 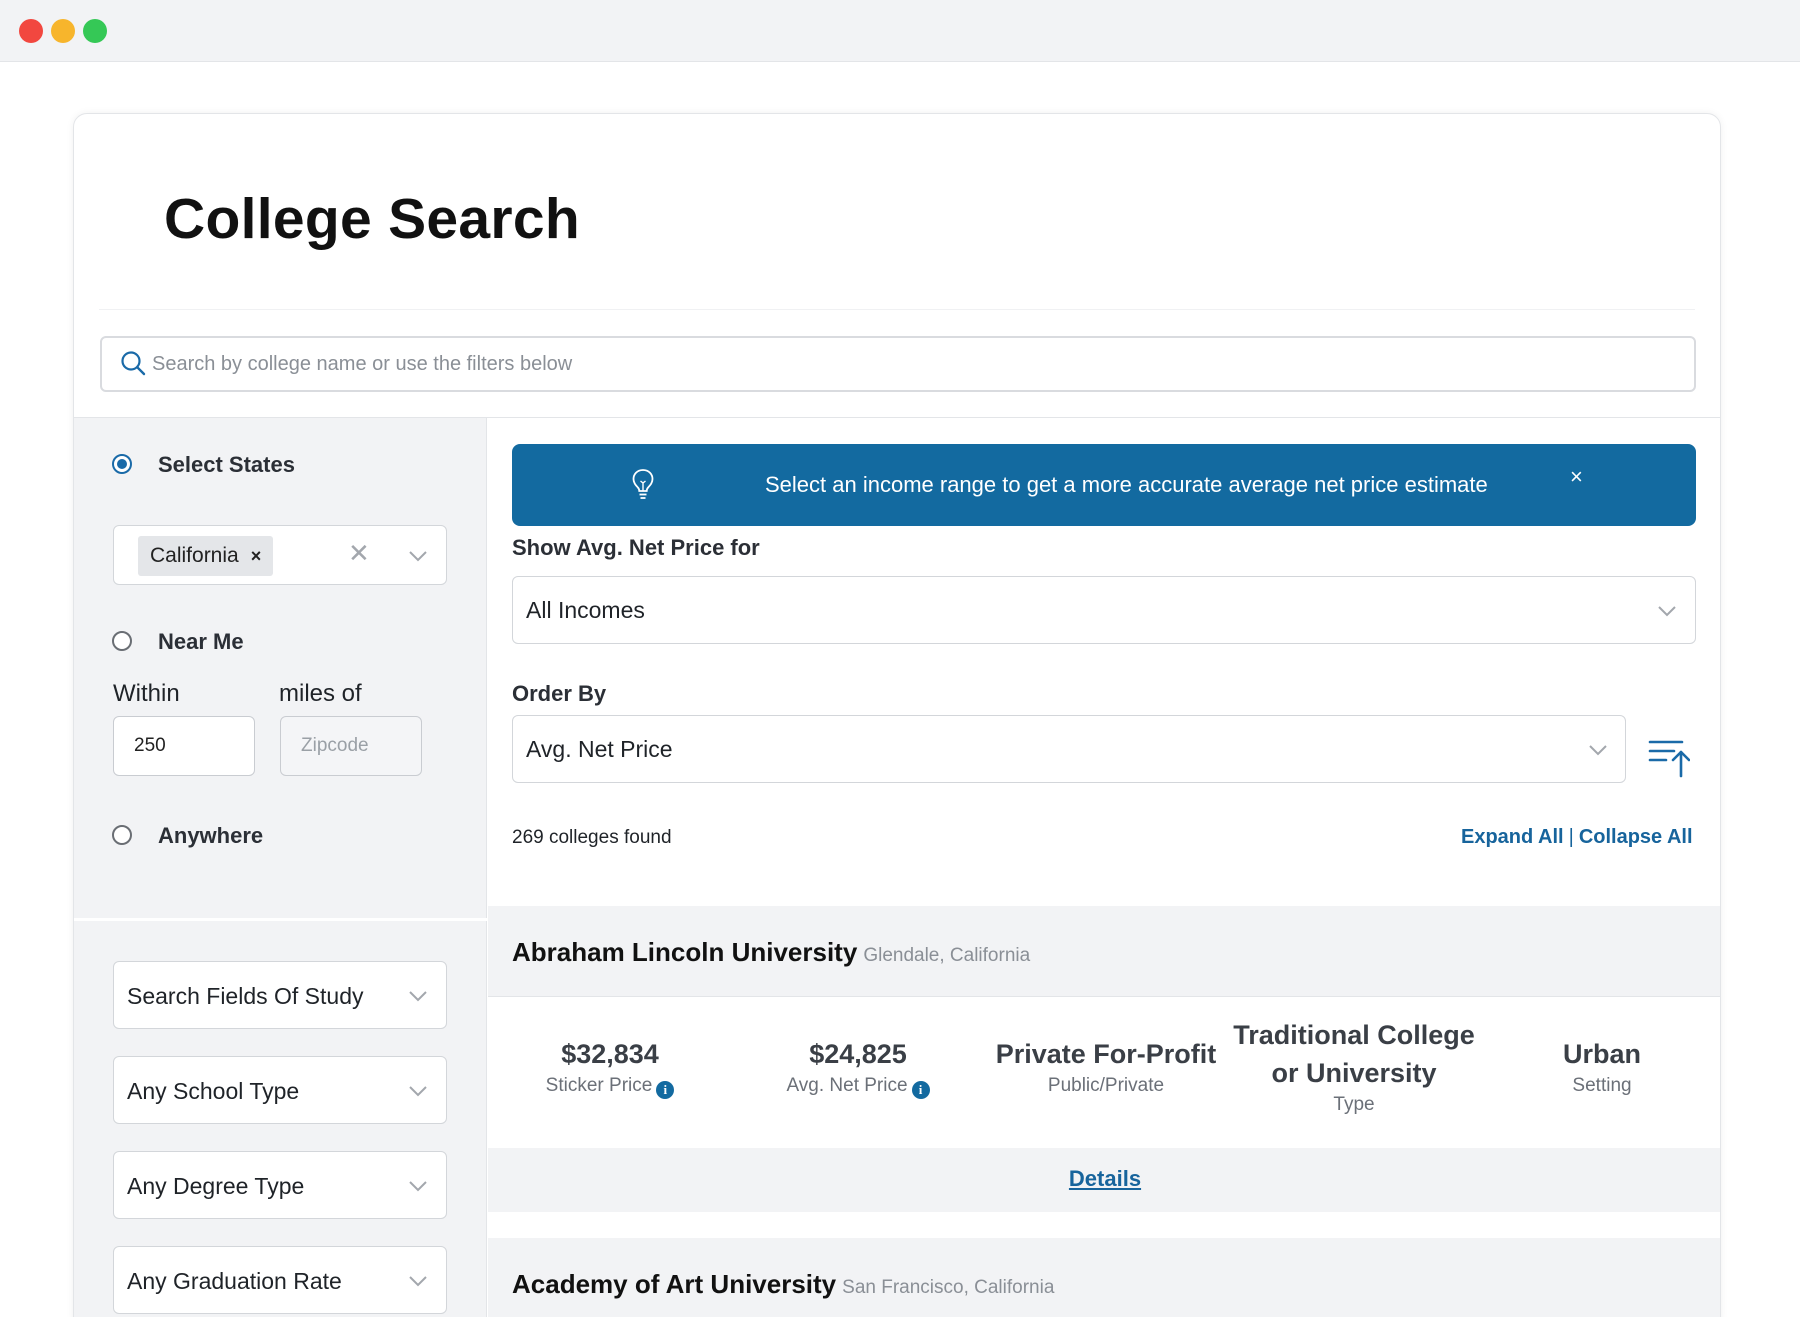 I want to click on avg-net-price-value: $24,825, so click(x=858, y=1054).